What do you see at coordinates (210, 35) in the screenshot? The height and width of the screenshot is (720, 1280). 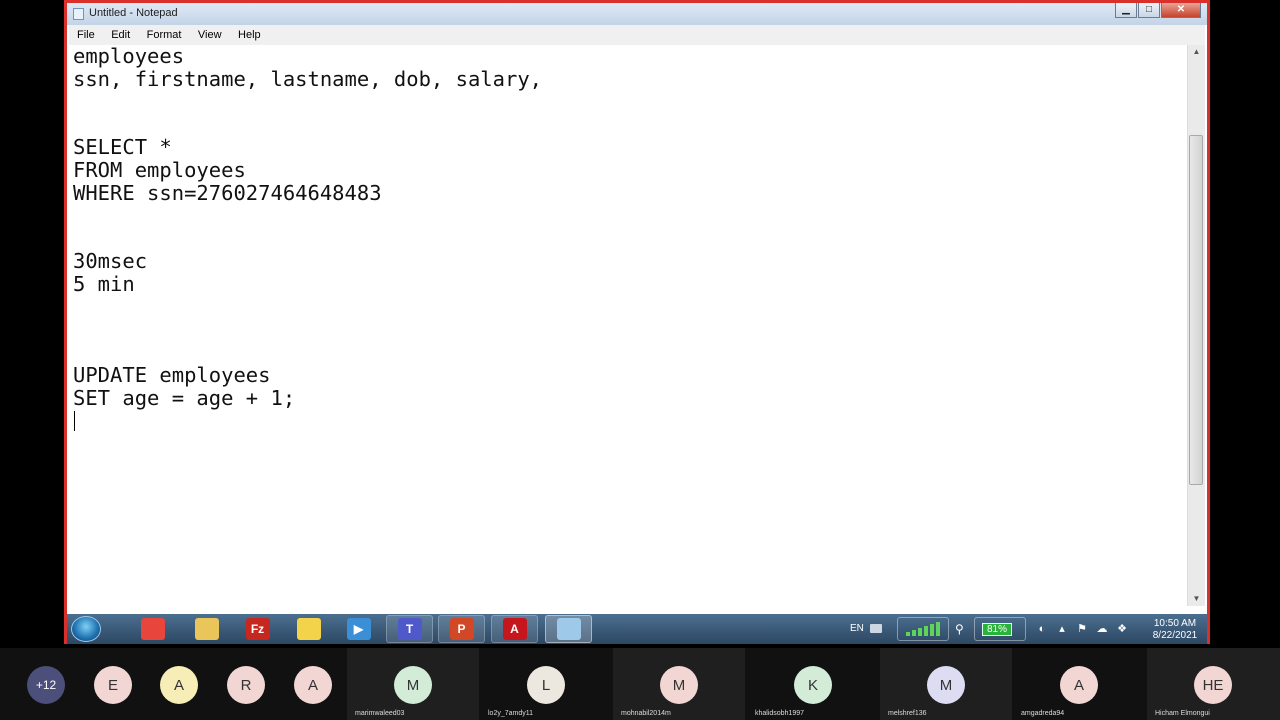 I see `menu-view: View` at bounding box center [210, 35].